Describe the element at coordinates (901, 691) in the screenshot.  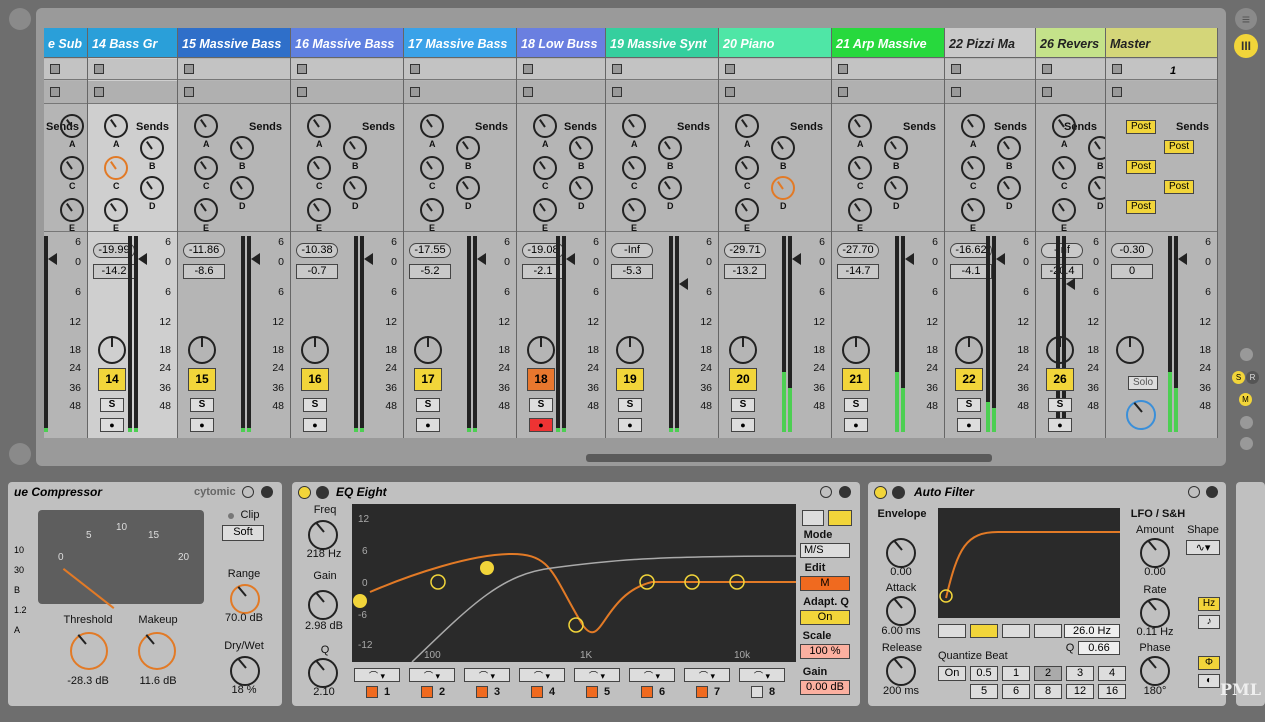
I see `release-value: 200 ms` at that location.